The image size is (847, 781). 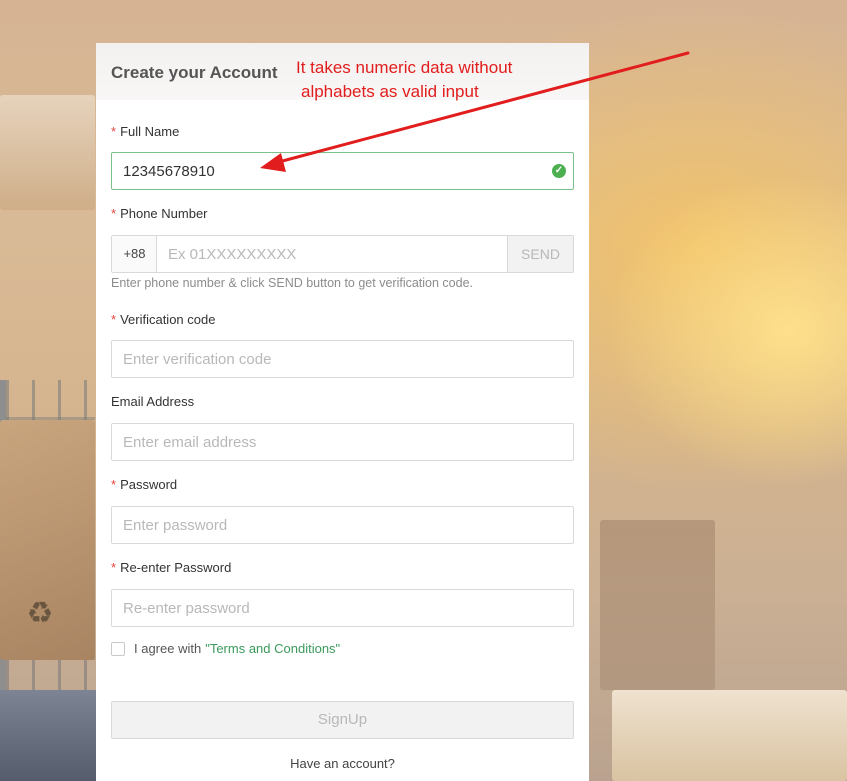 What do you see at coordinates (342, 568) in the screenshot?
I see `reenter-password-label-row: * Re-enter Password` at bounding box center [342, 568].